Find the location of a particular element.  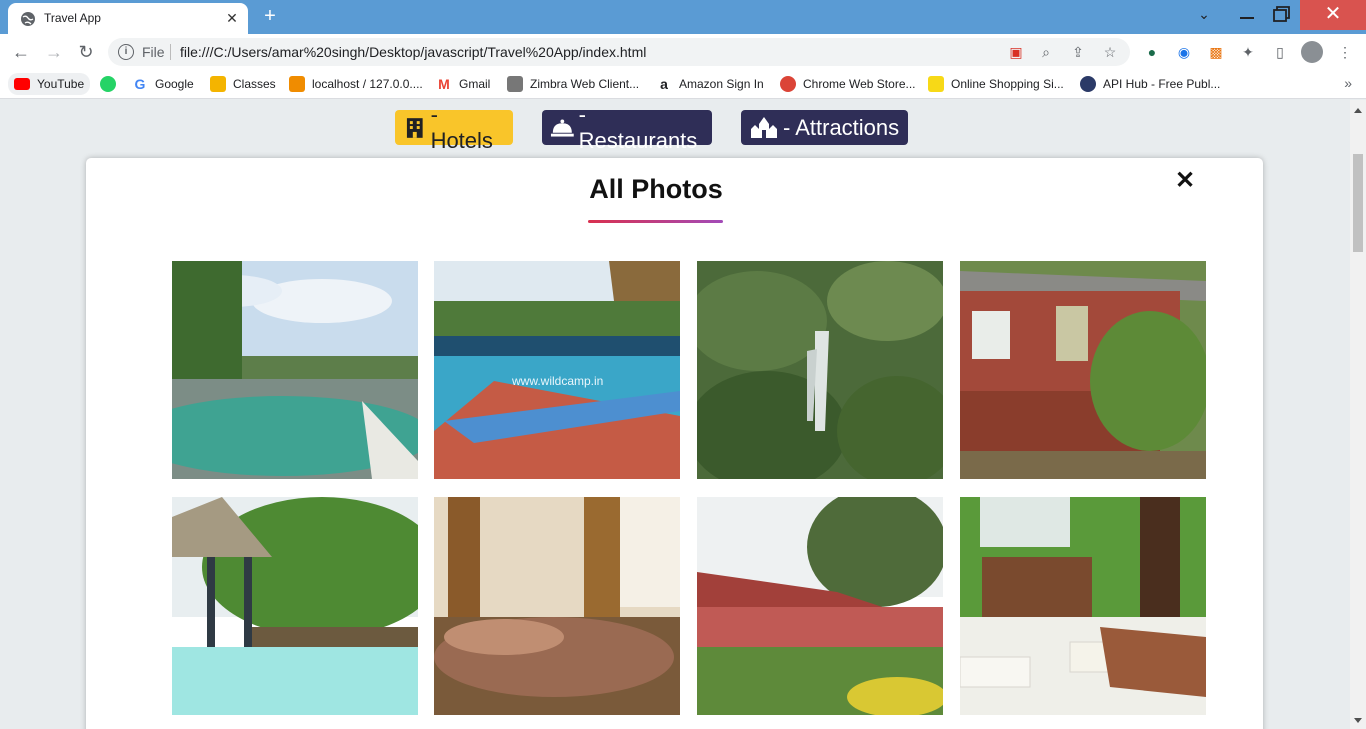

restore-icon is located at coordinates (1281, 15).